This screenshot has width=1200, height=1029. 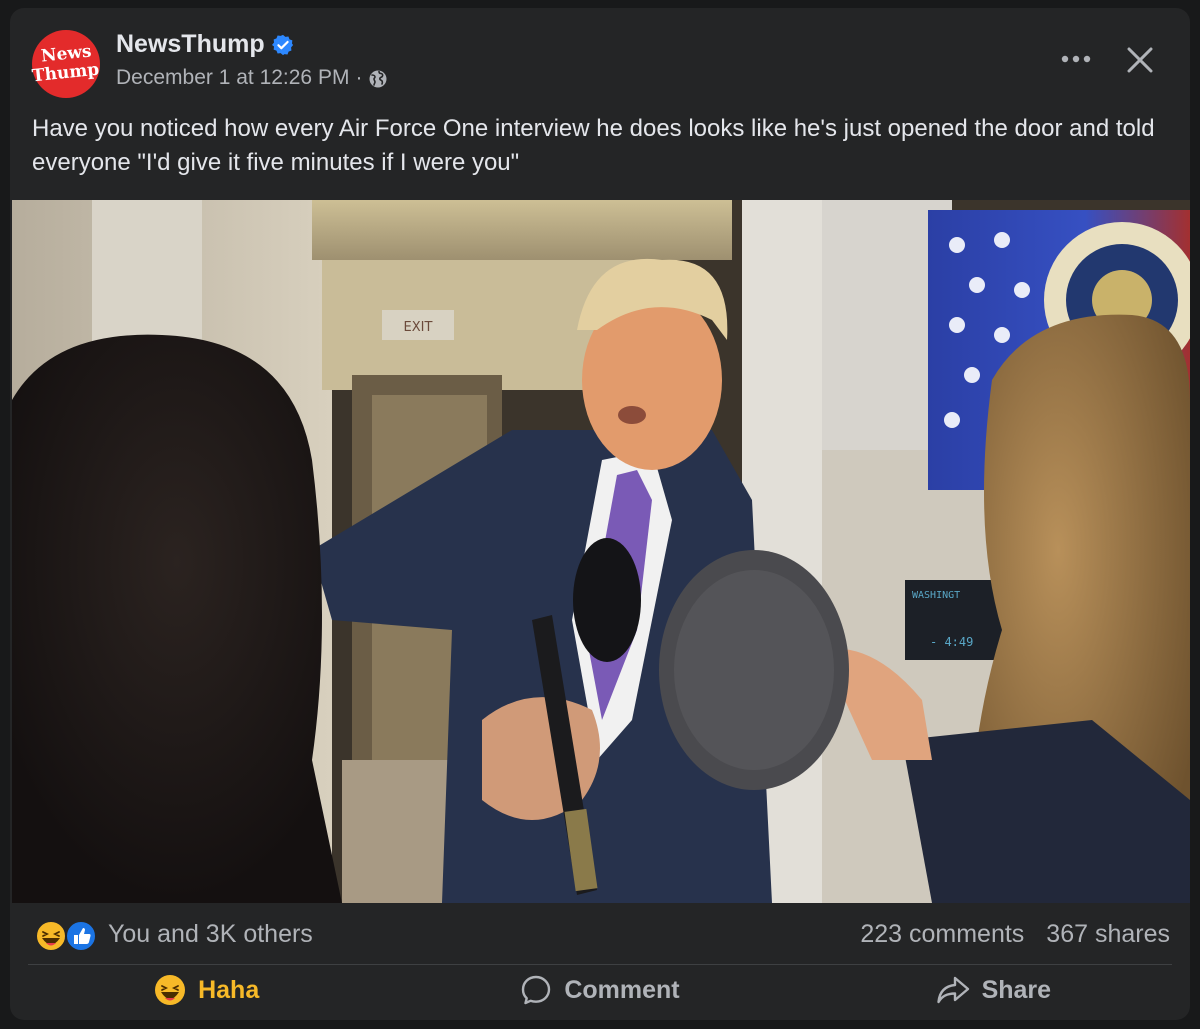 I want to click on verified-badge-icon, so click(x=283, y=45).